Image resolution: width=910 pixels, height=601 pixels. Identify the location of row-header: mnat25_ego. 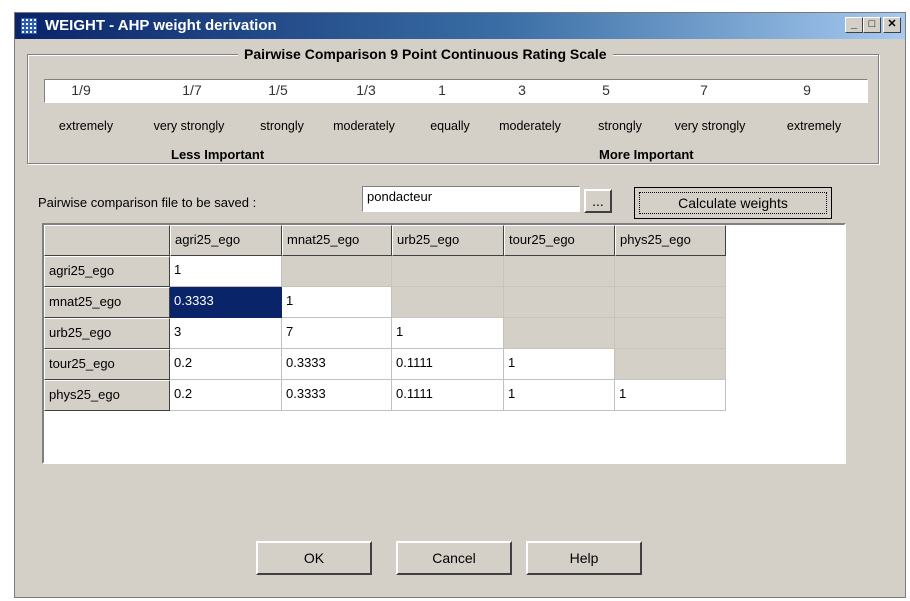
(107, 302).